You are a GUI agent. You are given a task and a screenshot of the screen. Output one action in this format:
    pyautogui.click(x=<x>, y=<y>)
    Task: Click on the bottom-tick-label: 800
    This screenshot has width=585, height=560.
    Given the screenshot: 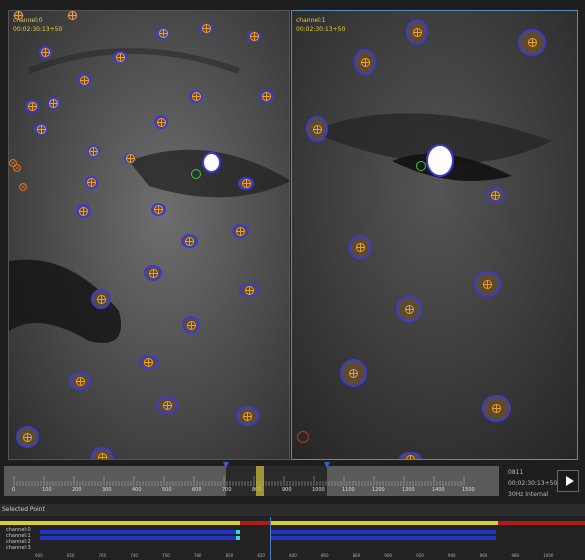 What is the action you would take?
    pyautogui.click(x=229, y=555)
    